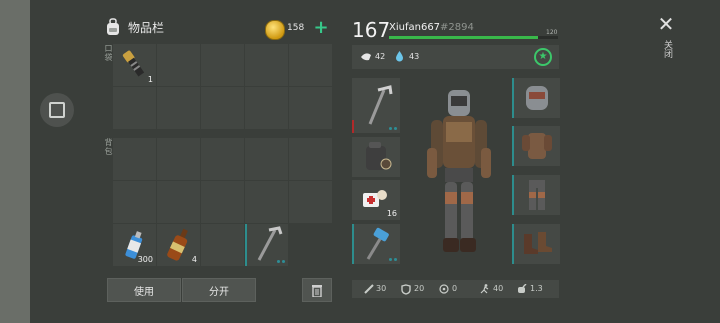 The image size is (720, 323). I want to click on player-name: Xiufan667, so click(415, 27).